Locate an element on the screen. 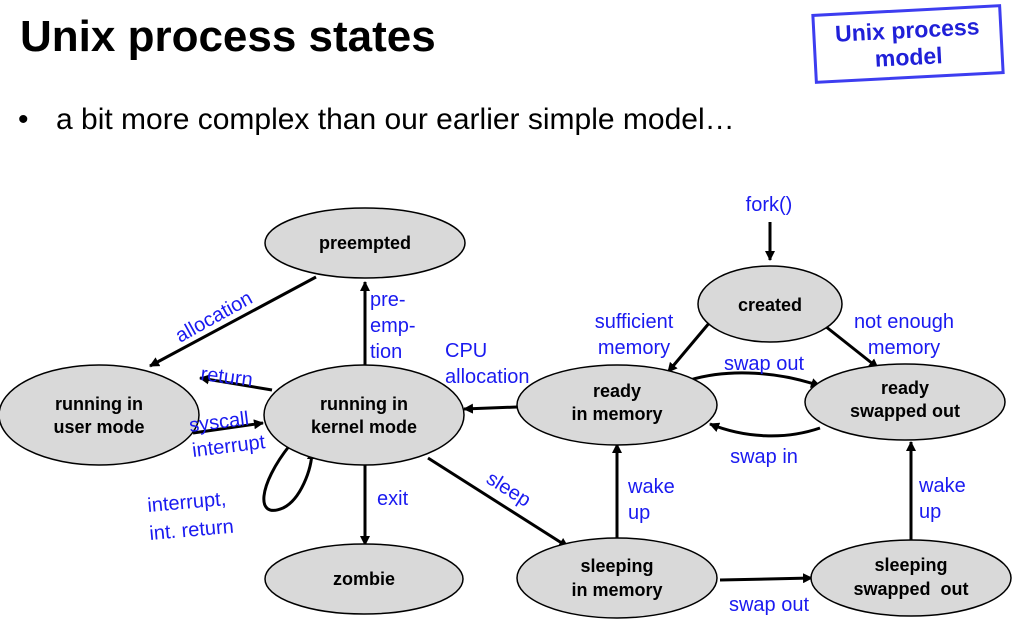 The image size is (1022, 639). label-swap-in: swap in is located at coordinates (764, 457).